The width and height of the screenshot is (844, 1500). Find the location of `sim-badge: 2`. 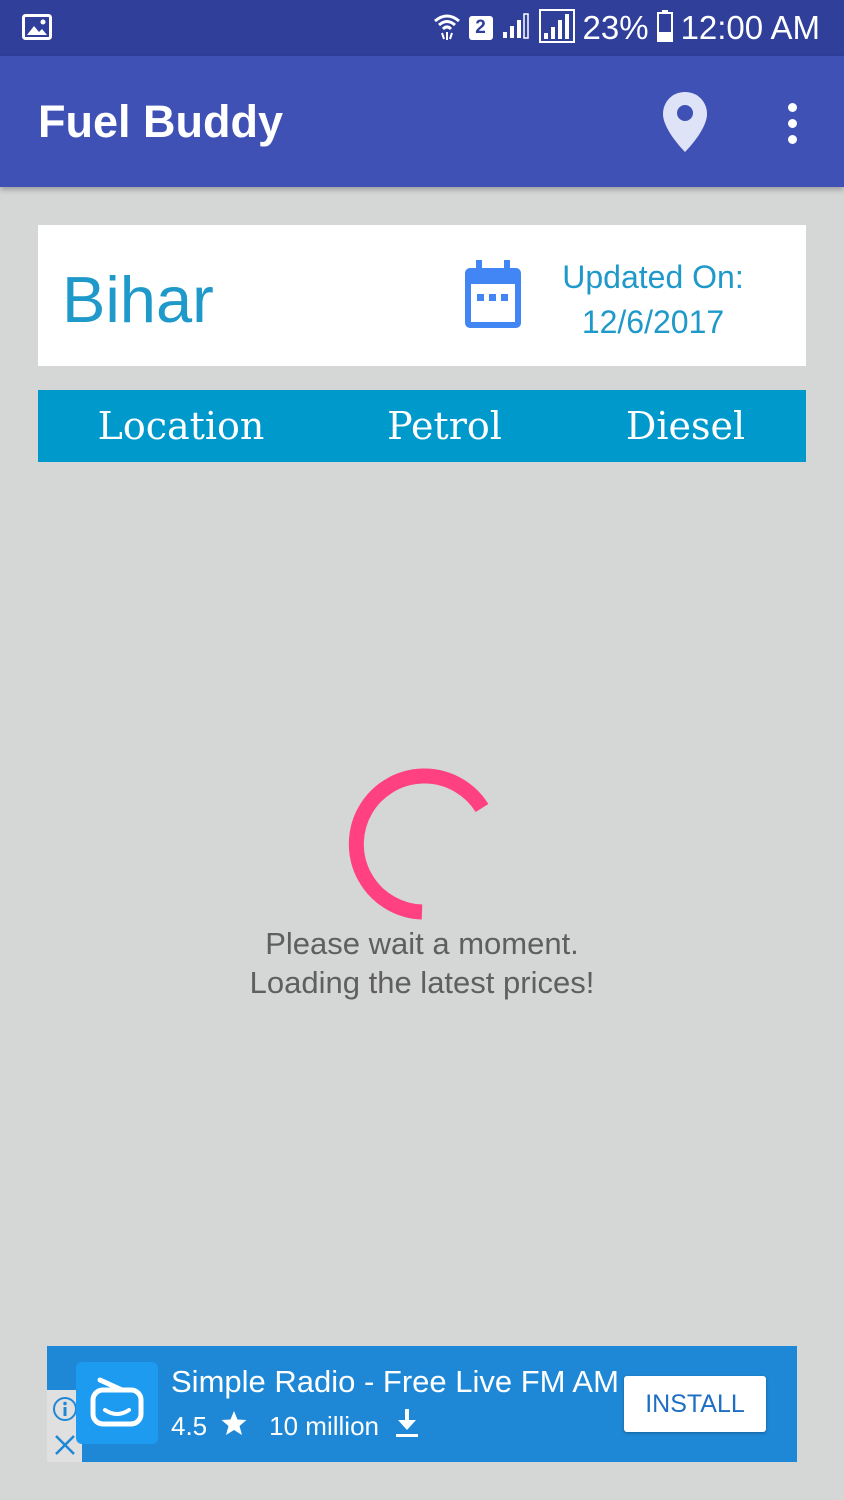

sim-badge: 2 is located at coordinates (480, 28).